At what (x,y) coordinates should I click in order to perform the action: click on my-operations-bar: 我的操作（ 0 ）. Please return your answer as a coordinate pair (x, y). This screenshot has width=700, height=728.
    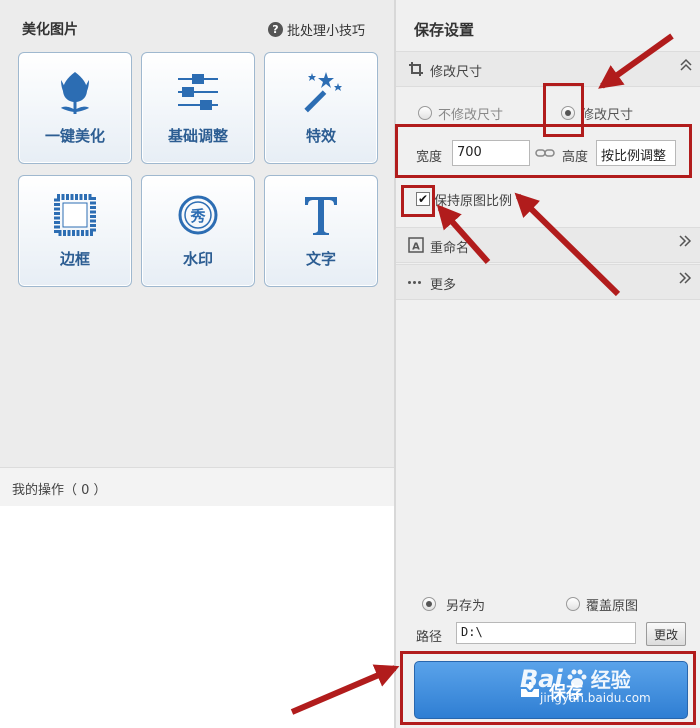
    Looking at the image, I should click on (197, 487).